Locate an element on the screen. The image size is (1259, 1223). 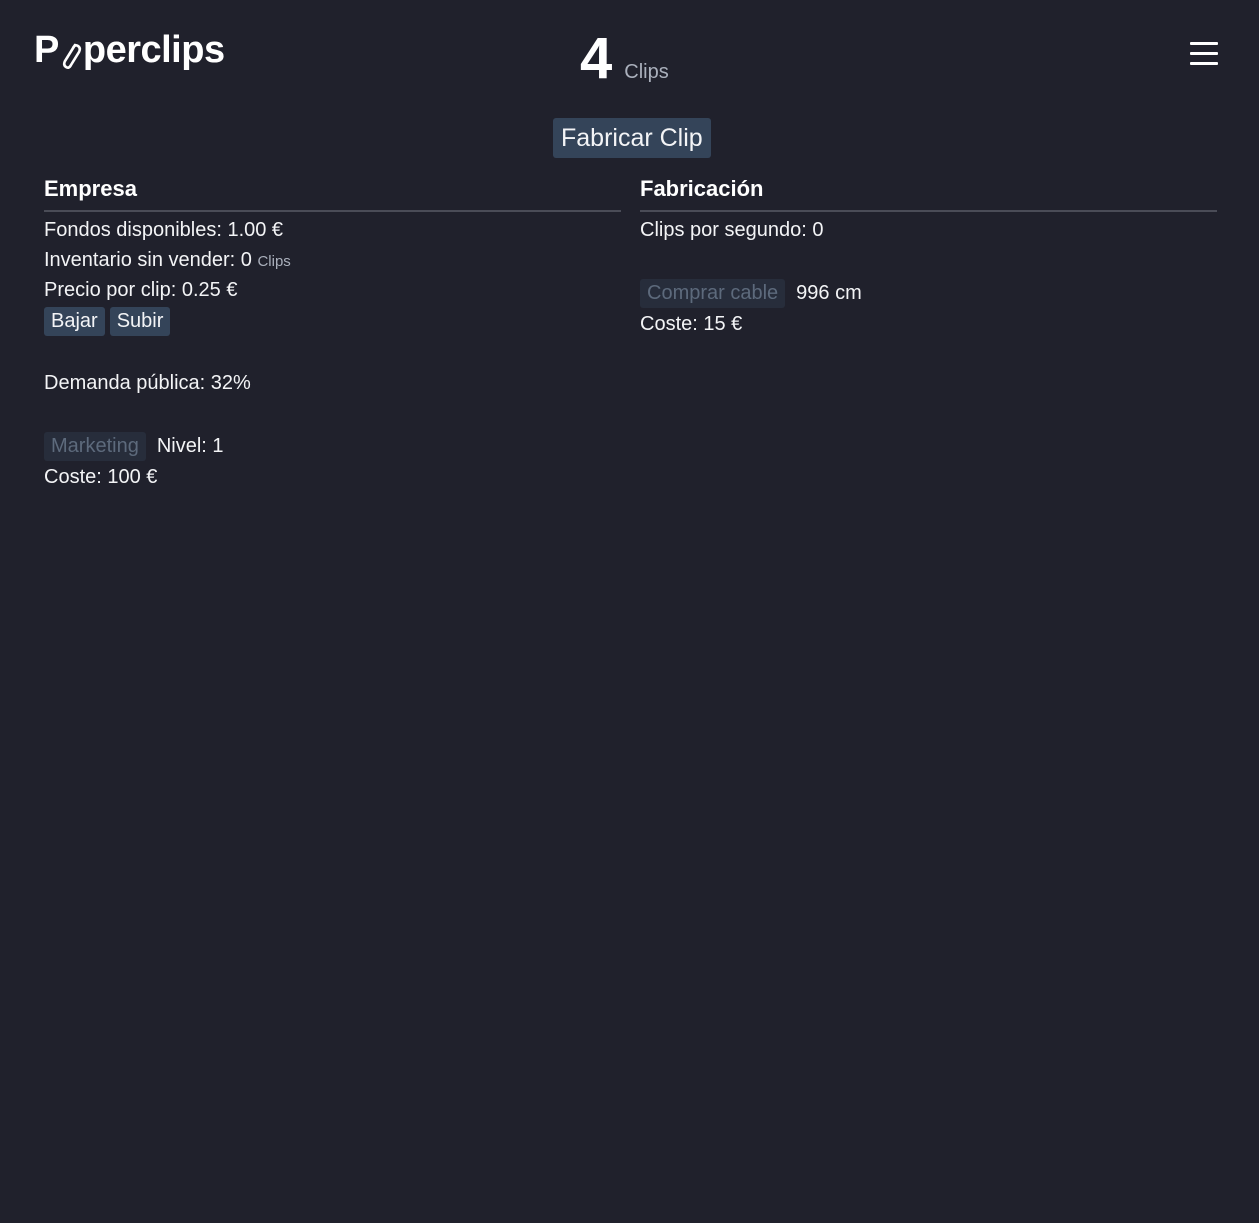
inventory-text: Inventario sin vender: 0 is located at coordinates (148, 260).